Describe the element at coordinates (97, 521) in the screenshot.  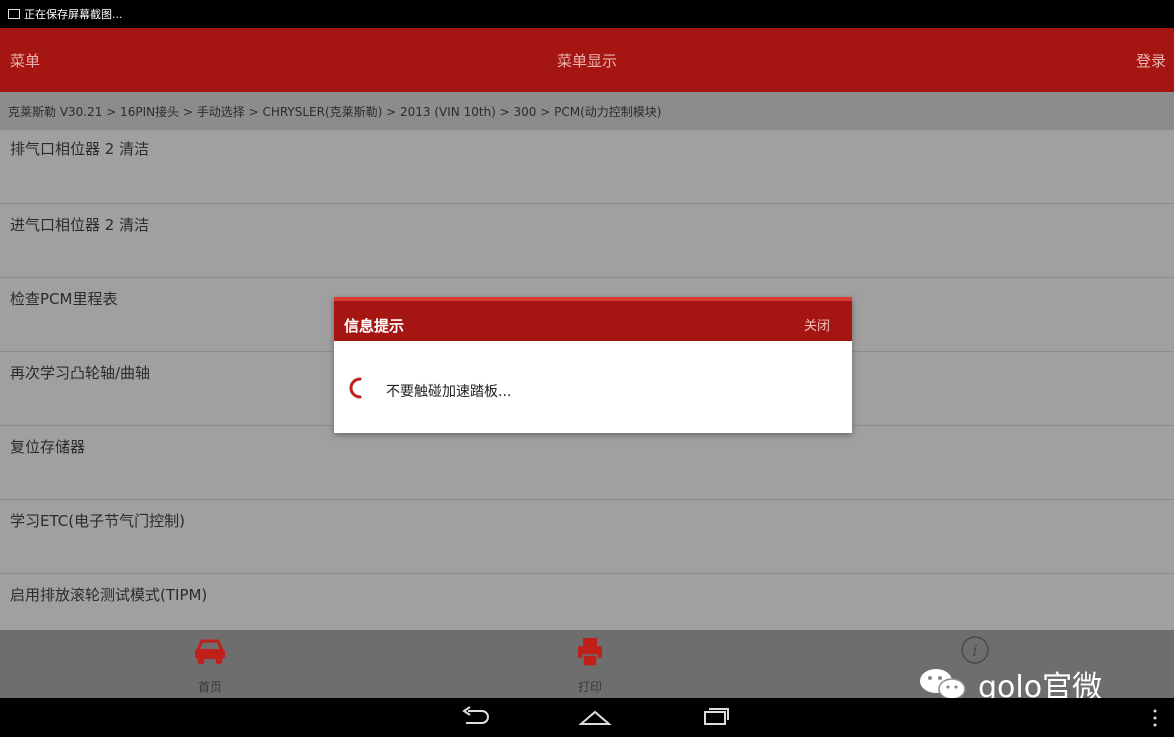
I see `menu-item-label: 学习ETC(电子节气门控制)` at that location.